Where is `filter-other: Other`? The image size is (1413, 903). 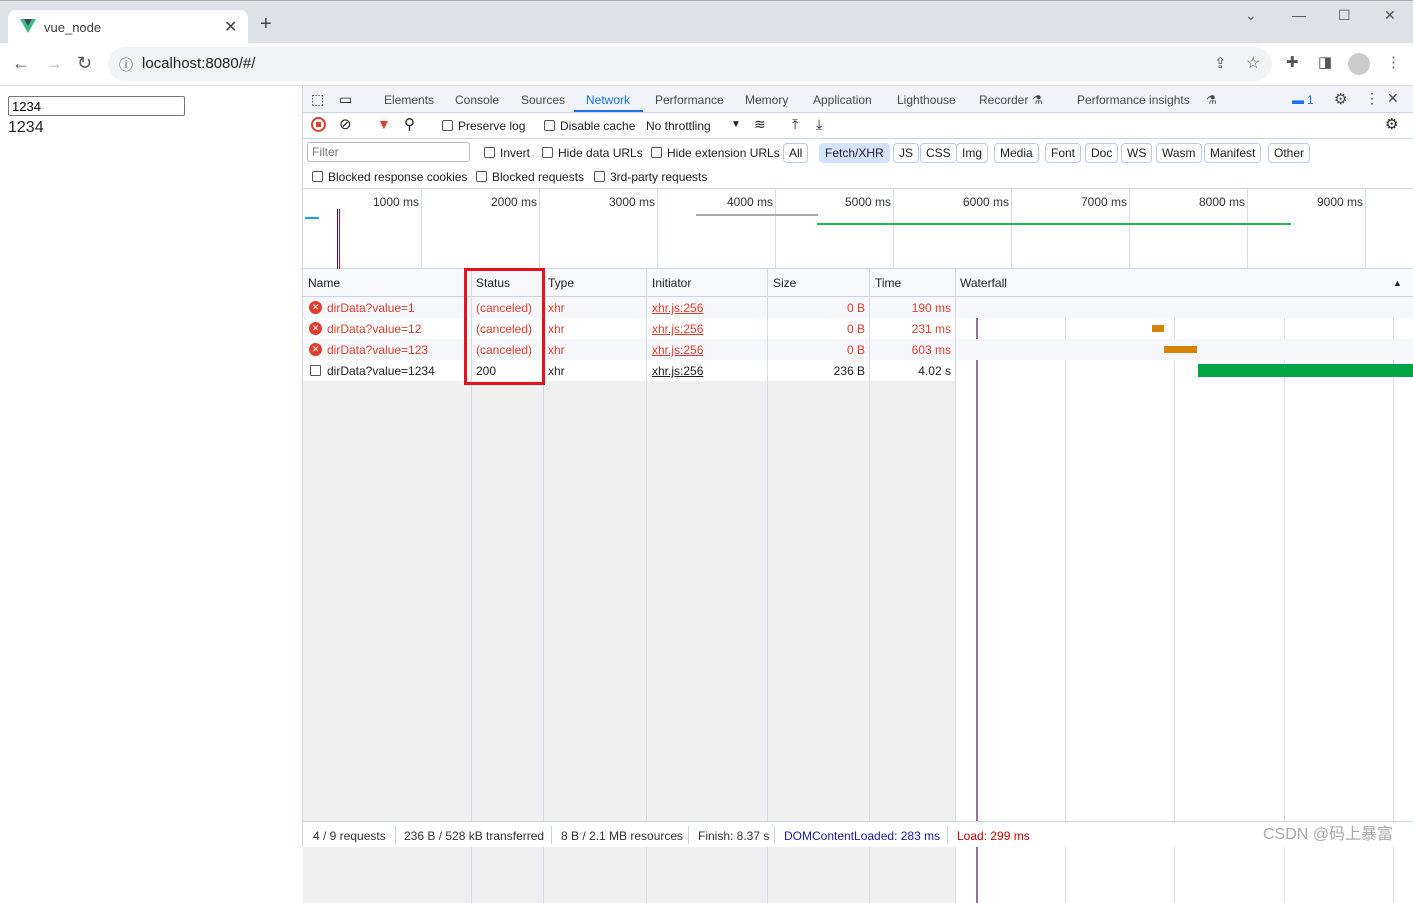
filter-other: Other is located at coordinates (1289, 153).